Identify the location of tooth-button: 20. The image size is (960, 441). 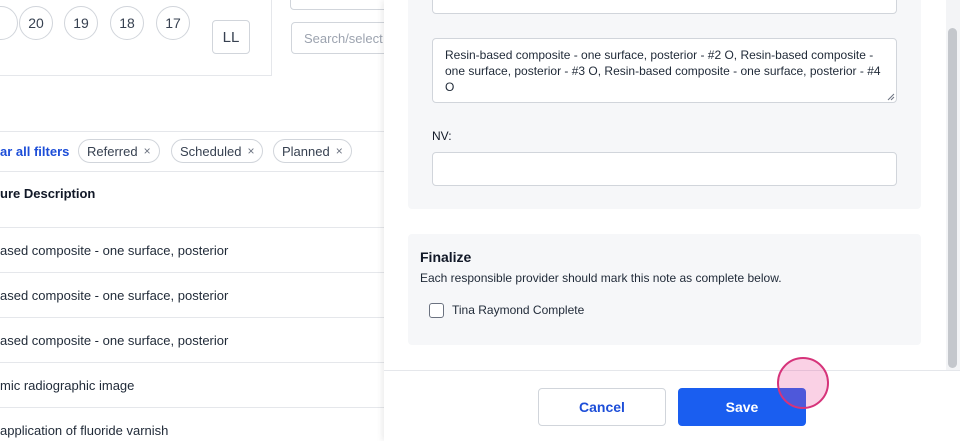
(36, 23).